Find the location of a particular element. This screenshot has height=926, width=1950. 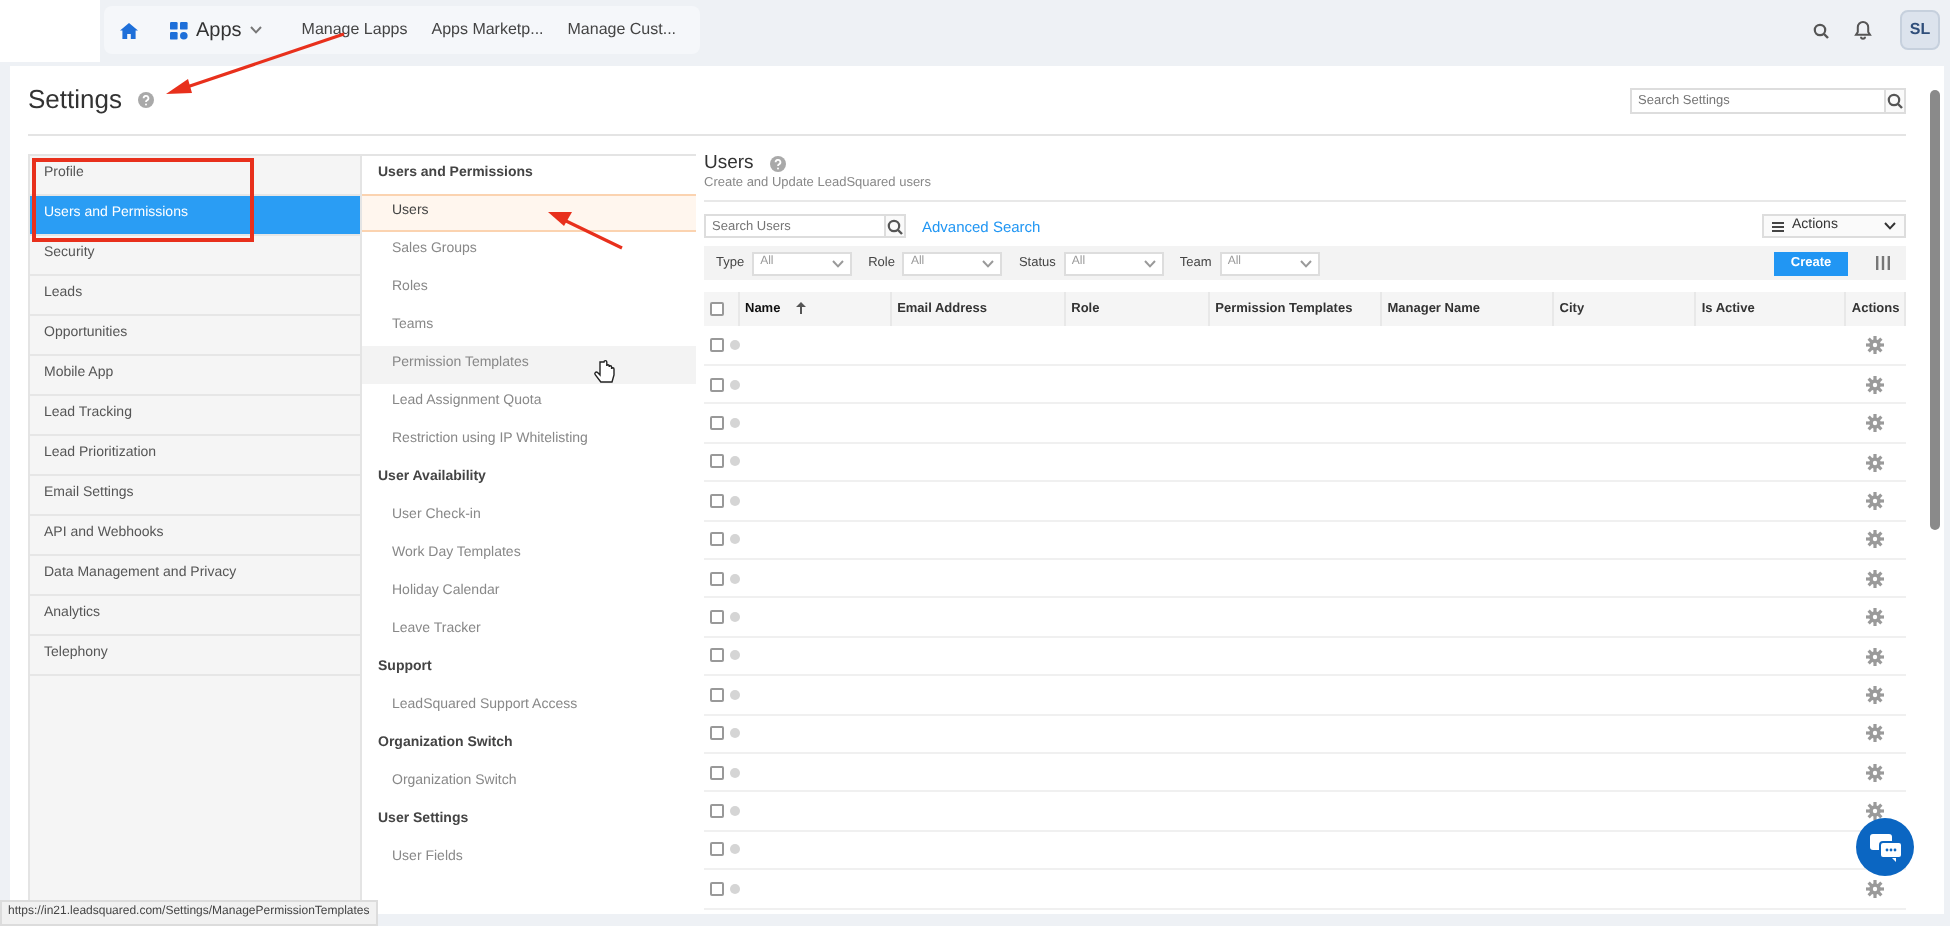

select-all-checkbox is located at coordinates (717, 308).